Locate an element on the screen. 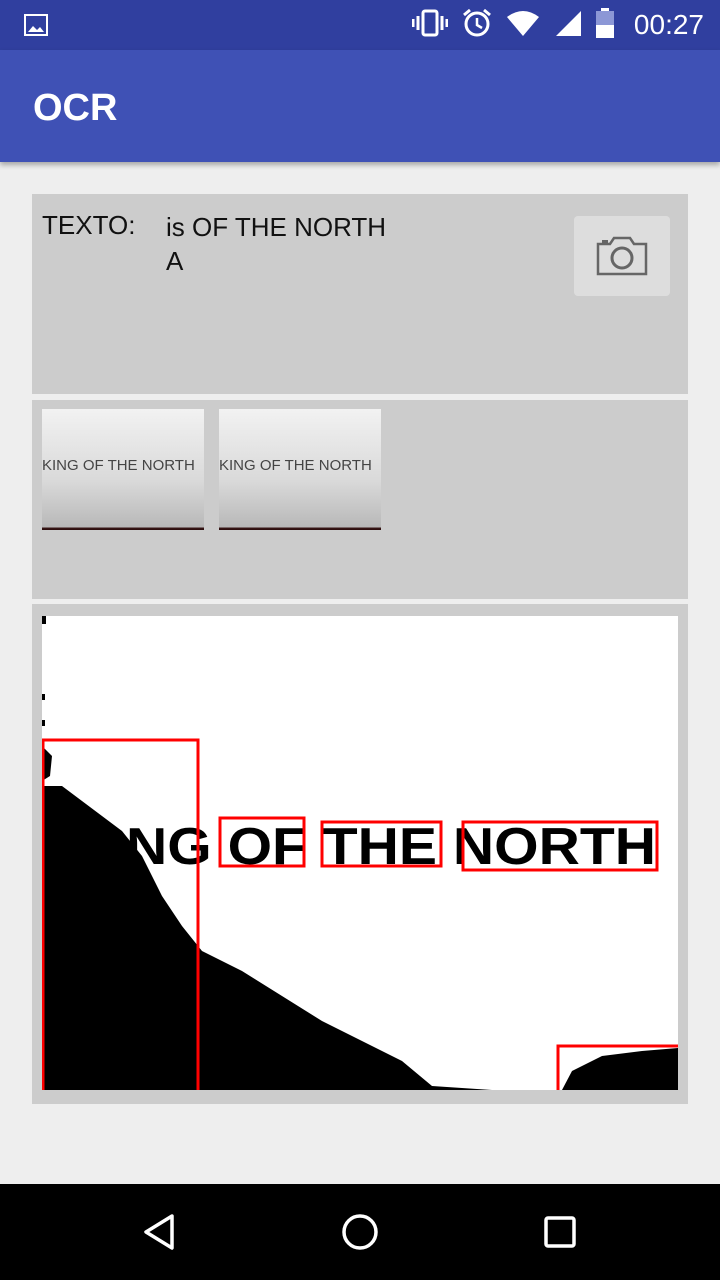 The height and width of the screenshot is (1280, 720). camera-button is located at coordinates (622, 256).